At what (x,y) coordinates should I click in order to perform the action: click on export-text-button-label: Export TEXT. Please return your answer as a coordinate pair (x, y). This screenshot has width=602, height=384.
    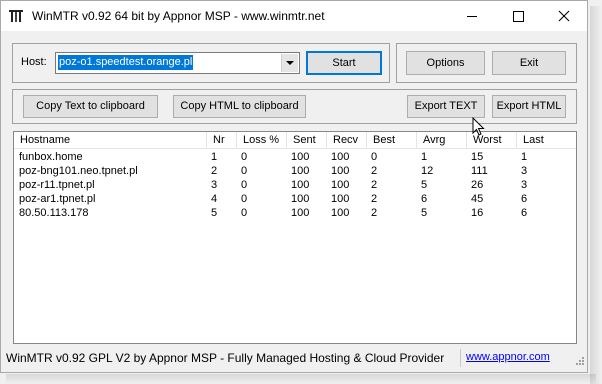
    Looking at the image, I should click on (446, 106).